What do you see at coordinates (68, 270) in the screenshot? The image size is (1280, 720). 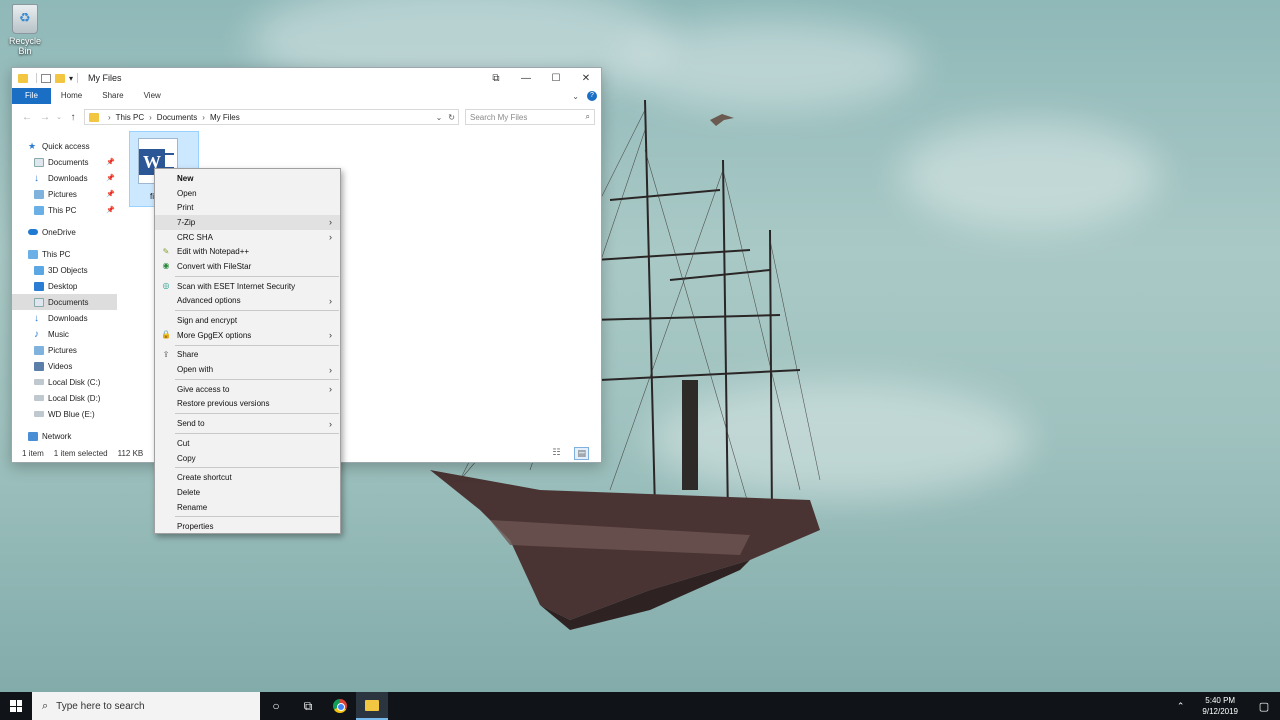 I see `nav-label: 3D Objects` at bounding box center [68, 270].